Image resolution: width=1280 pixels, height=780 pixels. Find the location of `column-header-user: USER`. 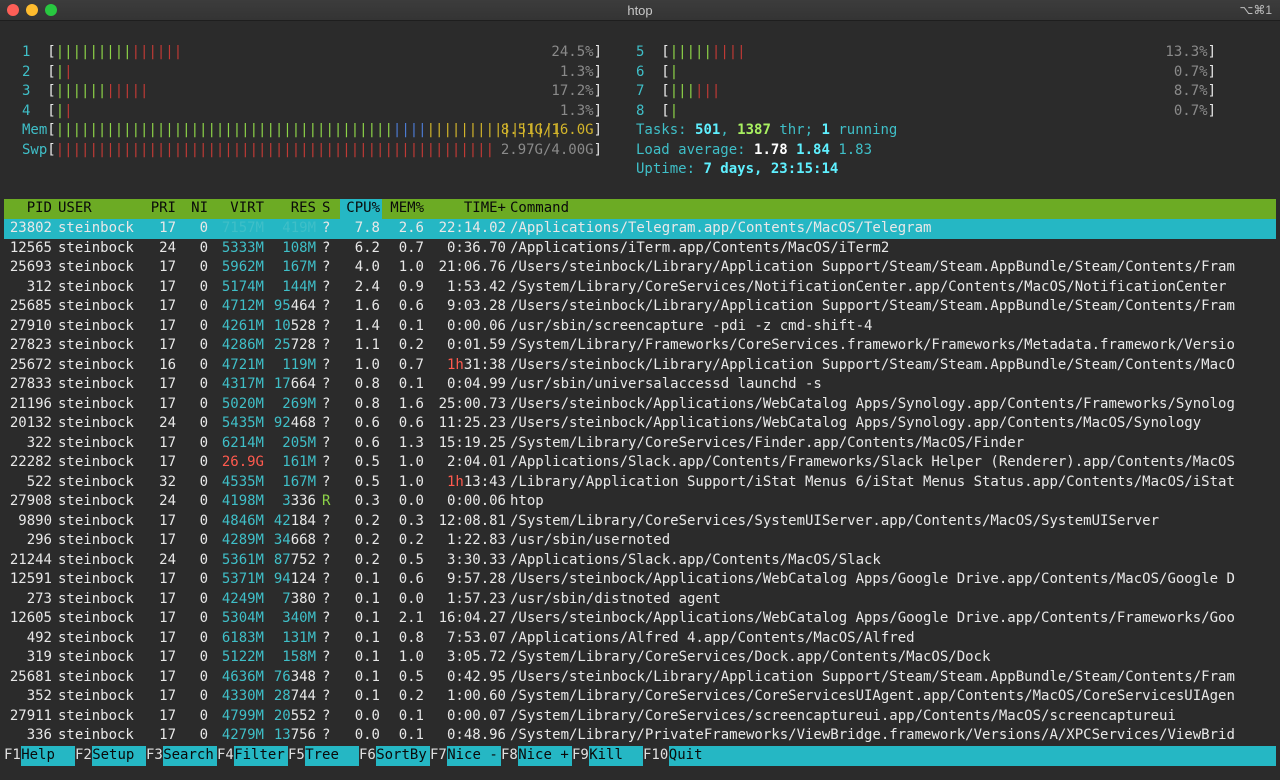

column-header-user: USER is located at coordinates (101, 209).